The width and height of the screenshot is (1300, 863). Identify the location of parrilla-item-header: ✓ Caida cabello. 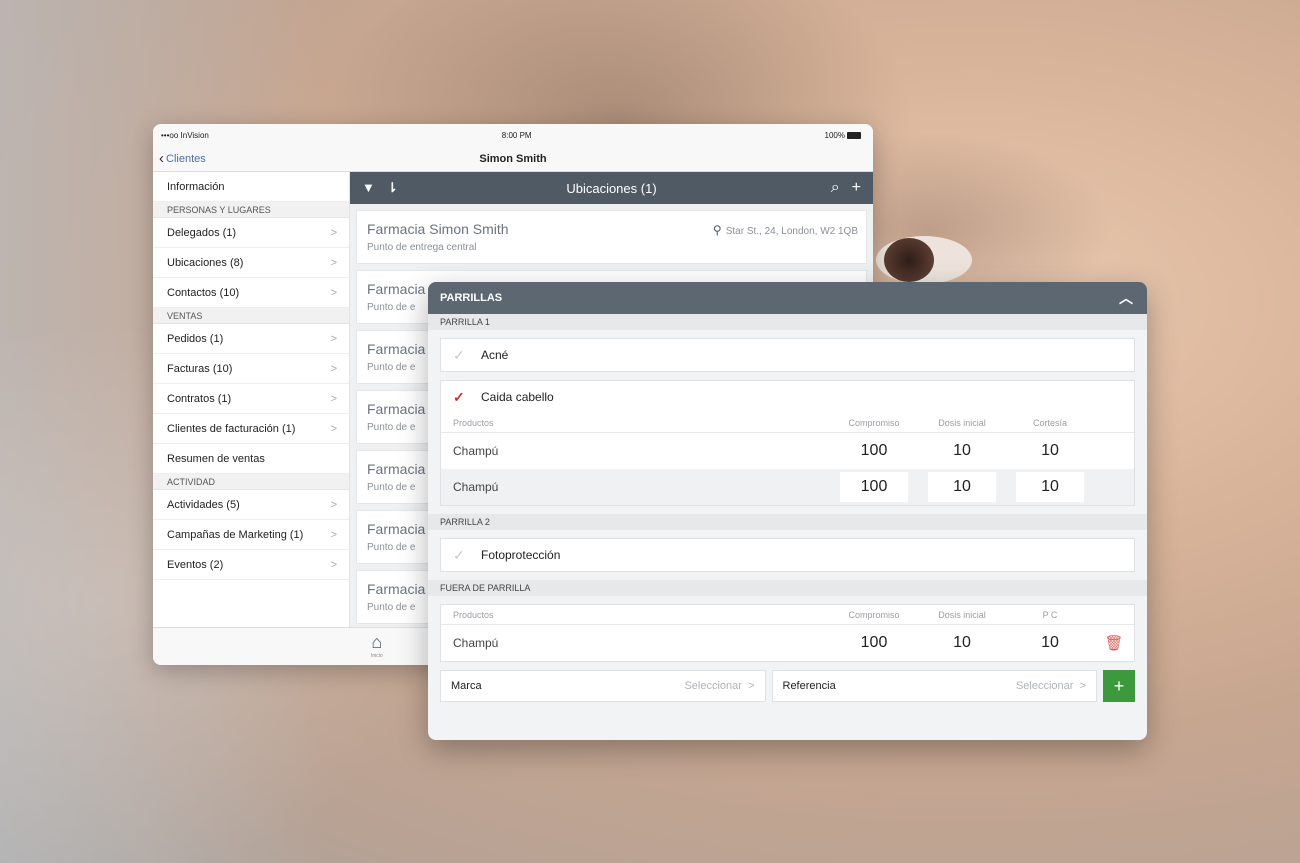
(787, 397).